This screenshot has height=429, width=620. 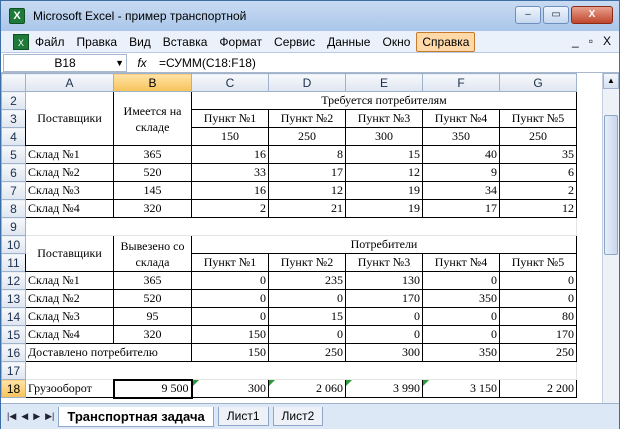 What do you see at coordinates (13, 352) in the screenshot?
I see `row-header-16: 16` at bounding box center [13, 352].